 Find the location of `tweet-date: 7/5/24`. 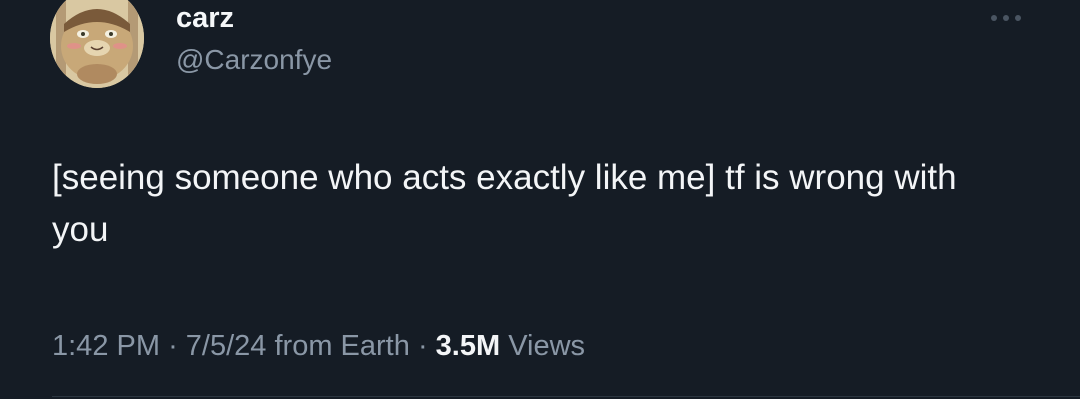

tweet-date: 7/5/24 is located at coordinates (226, 346).